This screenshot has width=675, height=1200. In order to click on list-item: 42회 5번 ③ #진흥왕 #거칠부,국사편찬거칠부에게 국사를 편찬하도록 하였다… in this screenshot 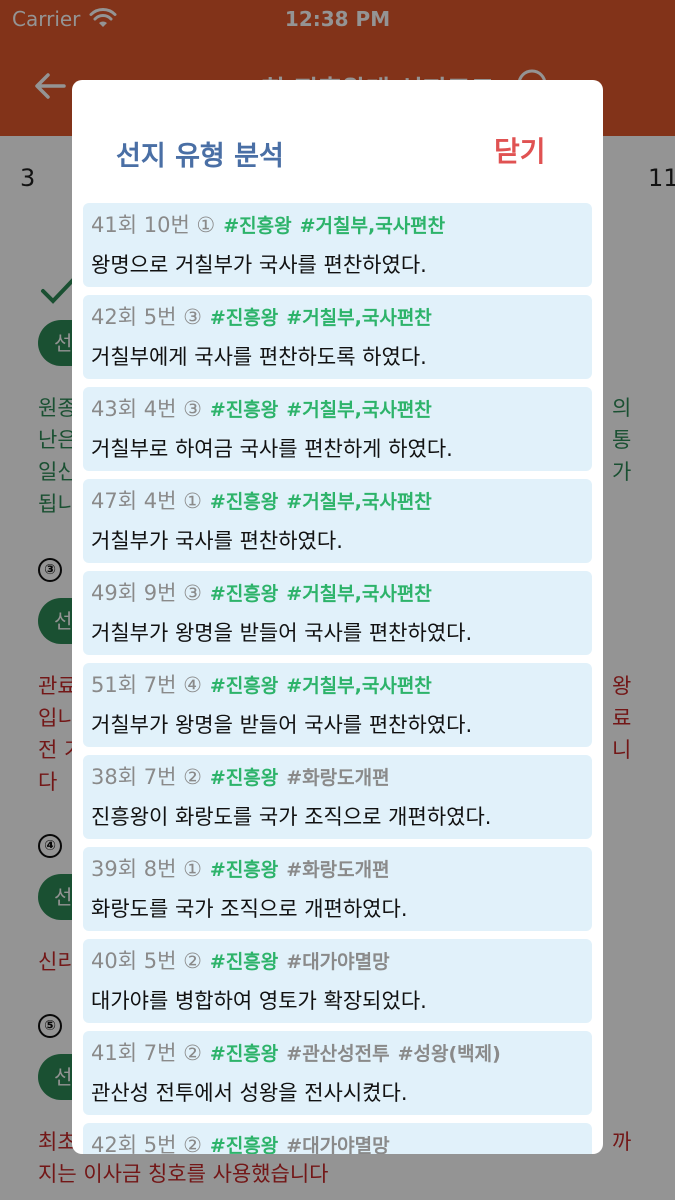, I will do `click(337, 337)`.